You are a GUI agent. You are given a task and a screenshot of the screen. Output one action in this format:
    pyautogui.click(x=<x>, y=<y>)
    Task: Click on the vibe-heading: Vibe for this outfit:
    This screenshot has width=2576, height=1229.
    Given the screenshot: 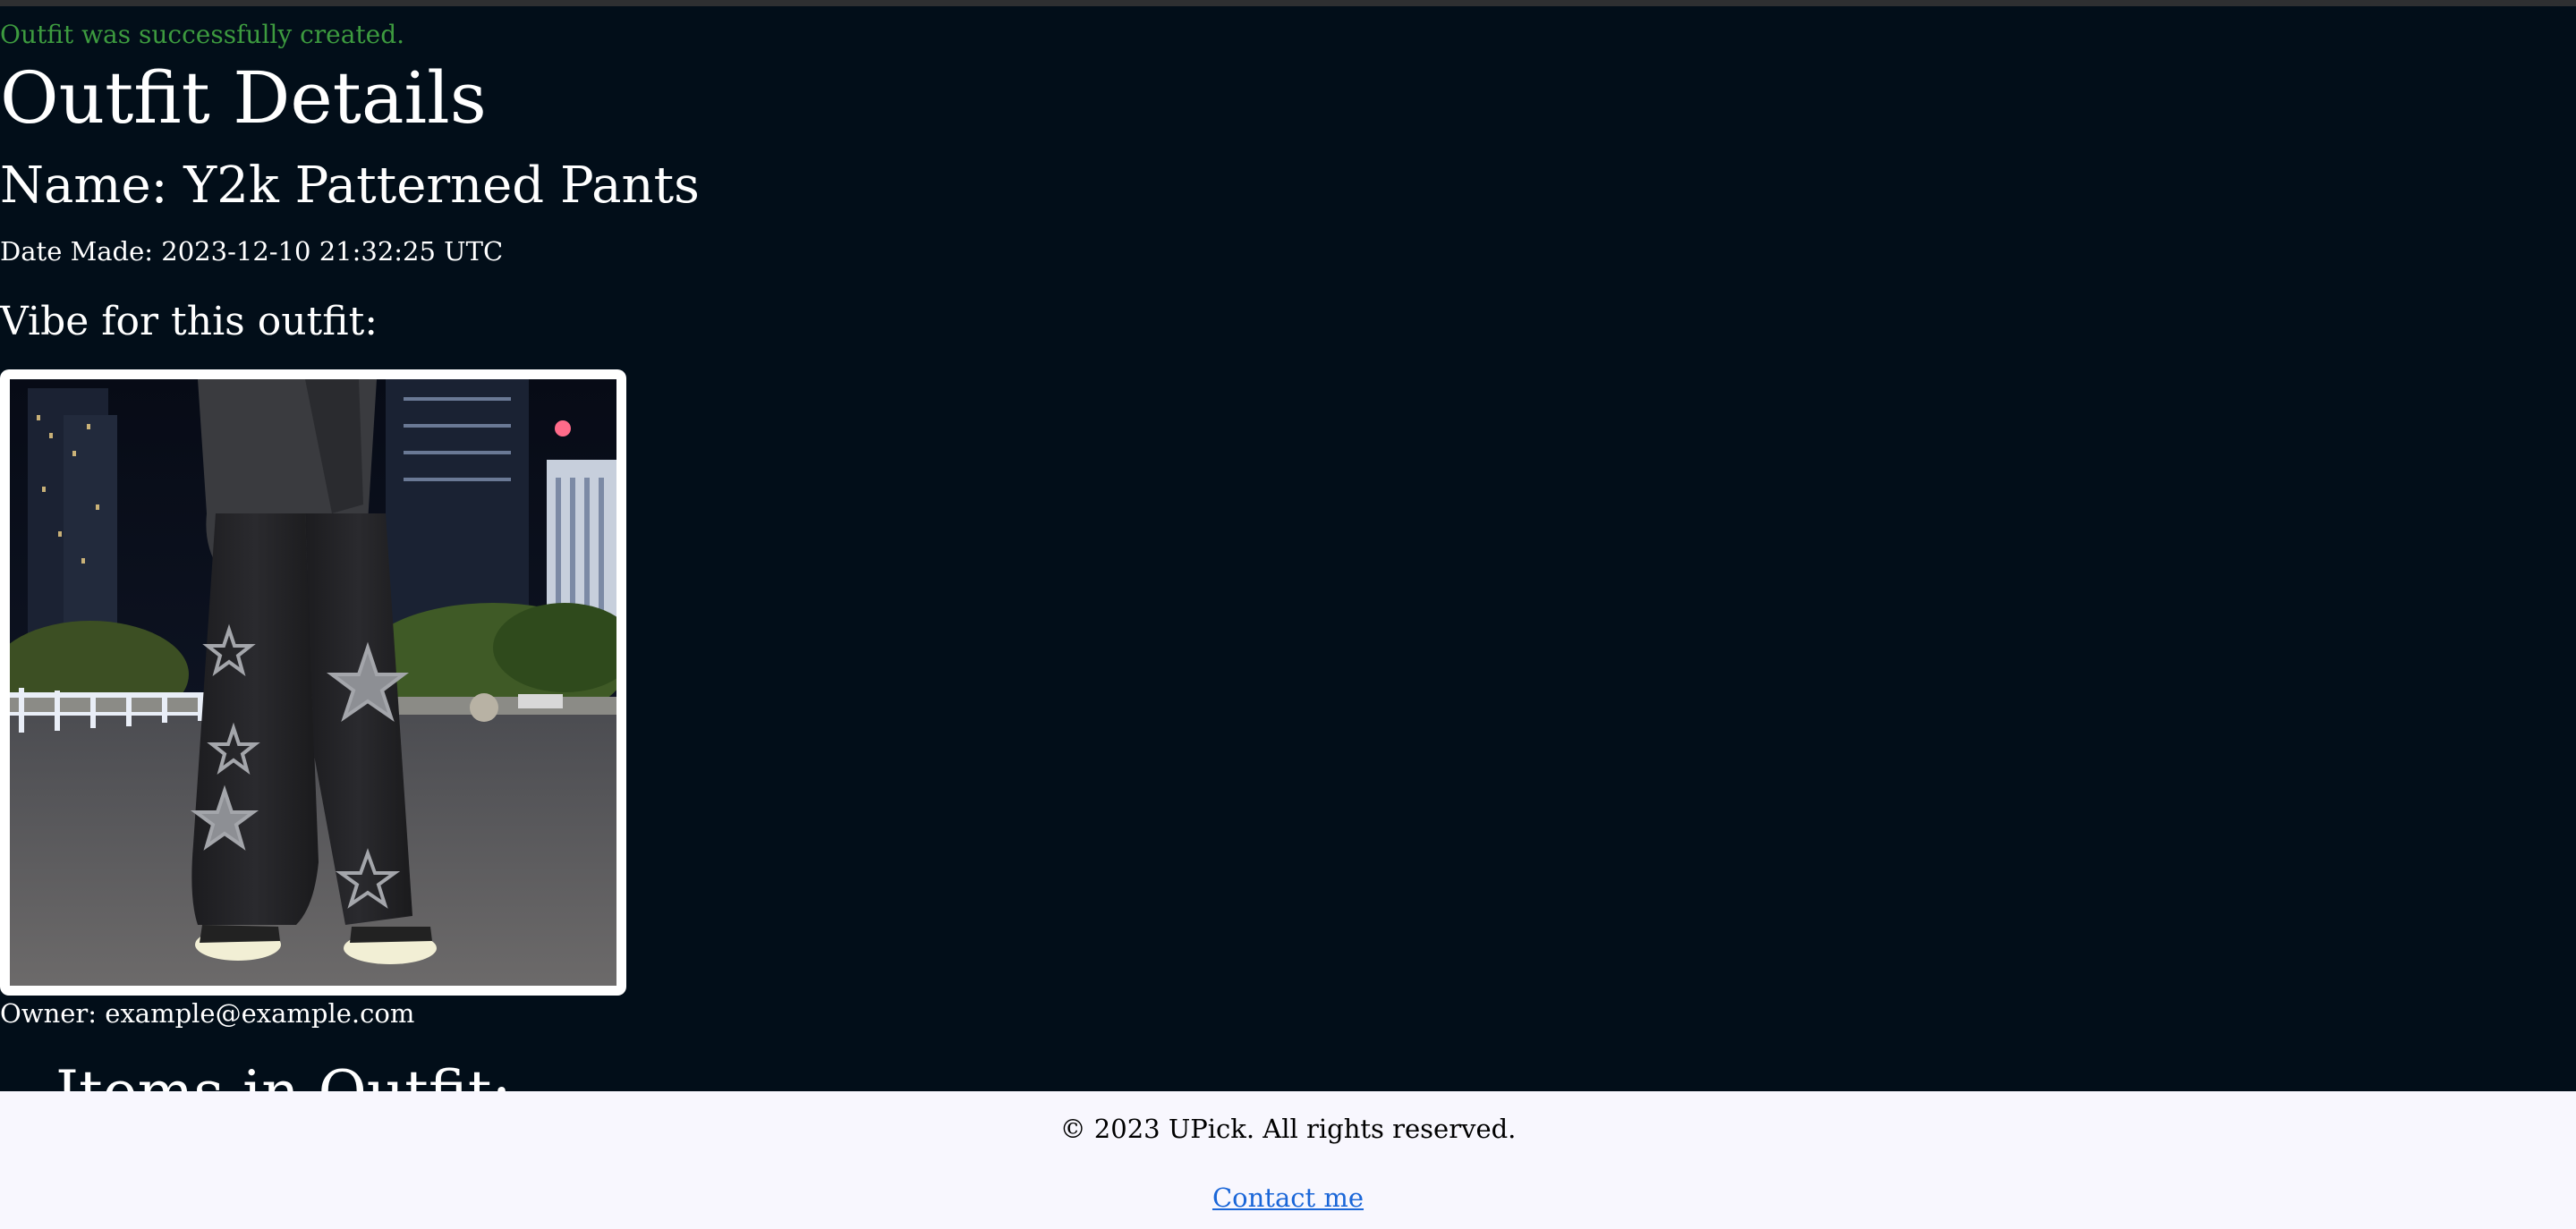 What is the action you would take?
    pyautogui.click(x=189, y=321)
    